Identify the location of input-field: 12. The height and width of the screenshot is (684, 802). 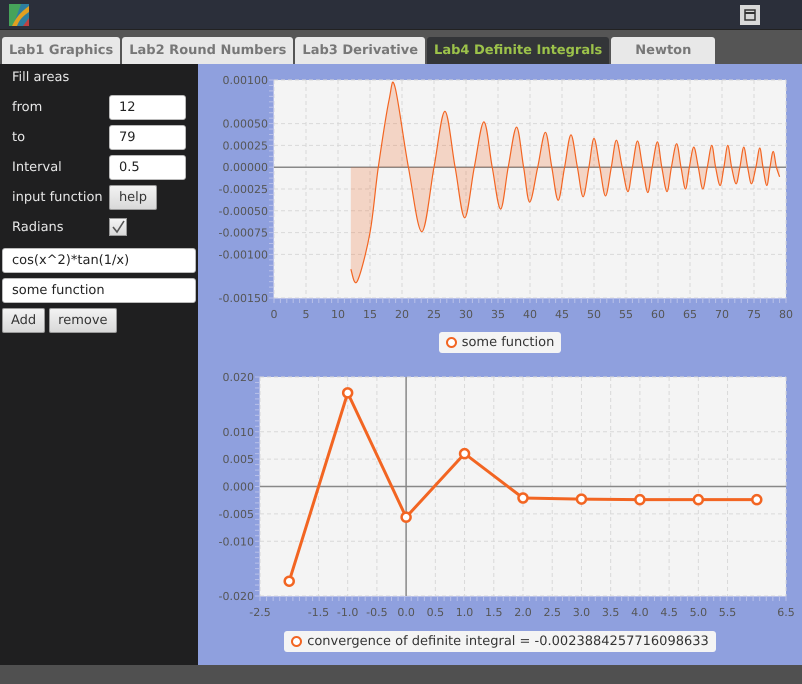
(147, 107).